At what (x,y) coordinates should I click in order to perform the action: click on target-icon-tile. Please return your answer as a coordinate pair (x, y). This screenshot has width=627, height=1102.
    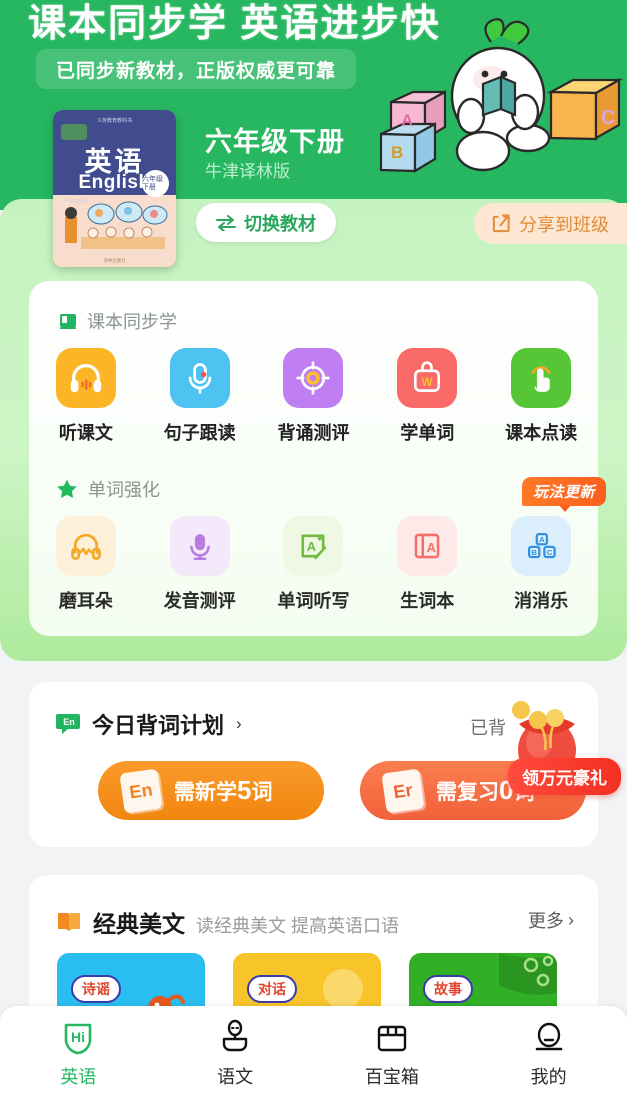
    Looking at the image, I should click on (313, 378).